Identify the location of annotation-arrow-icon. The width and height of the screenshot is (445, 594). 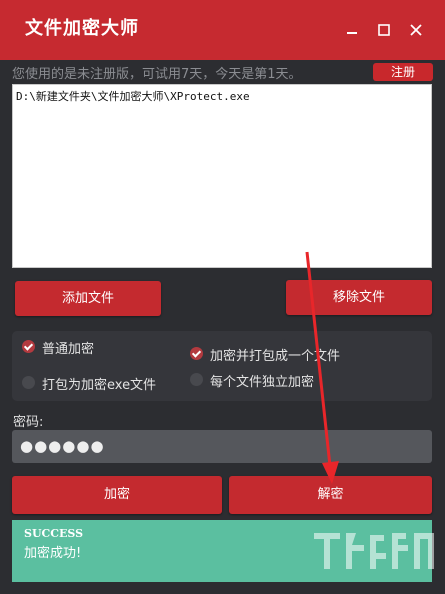
(322, 367).